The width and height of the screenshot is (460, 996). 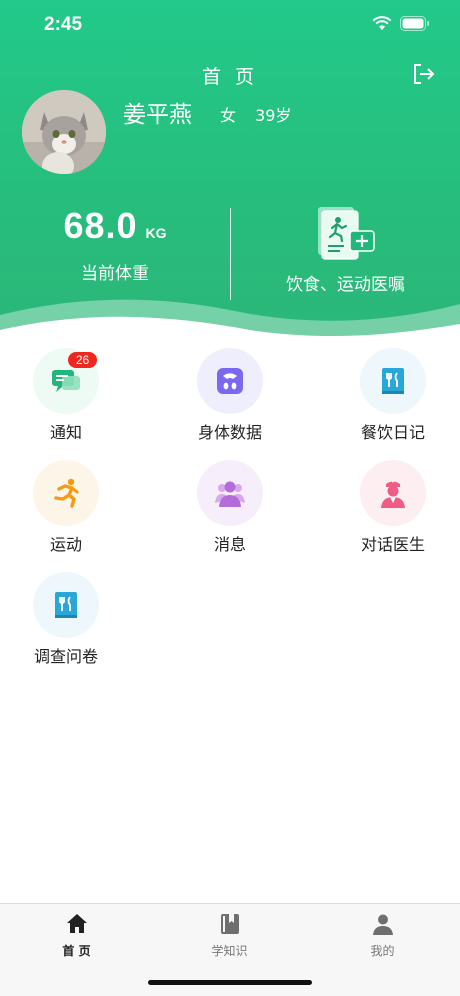 What do you see at coordinates (229, 935) in the screenshot?
I see `tab-learn: 学知识` at bounding box center [229, 935].